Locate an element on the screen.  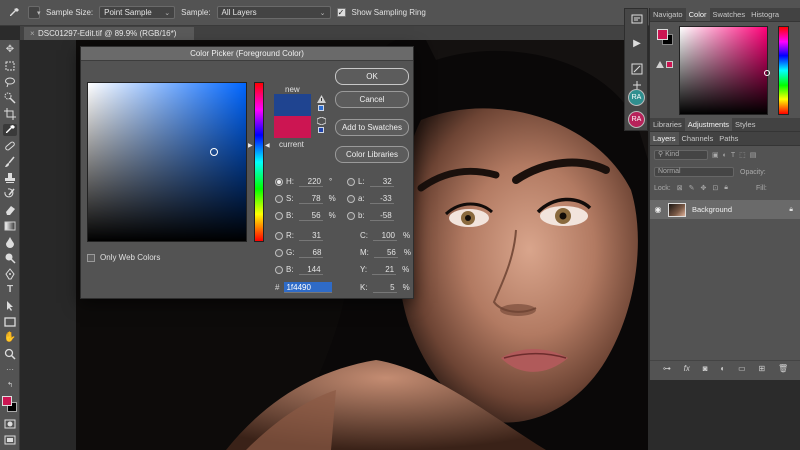
lock-position-icon: ✥ is located at coordinates (703, 188).